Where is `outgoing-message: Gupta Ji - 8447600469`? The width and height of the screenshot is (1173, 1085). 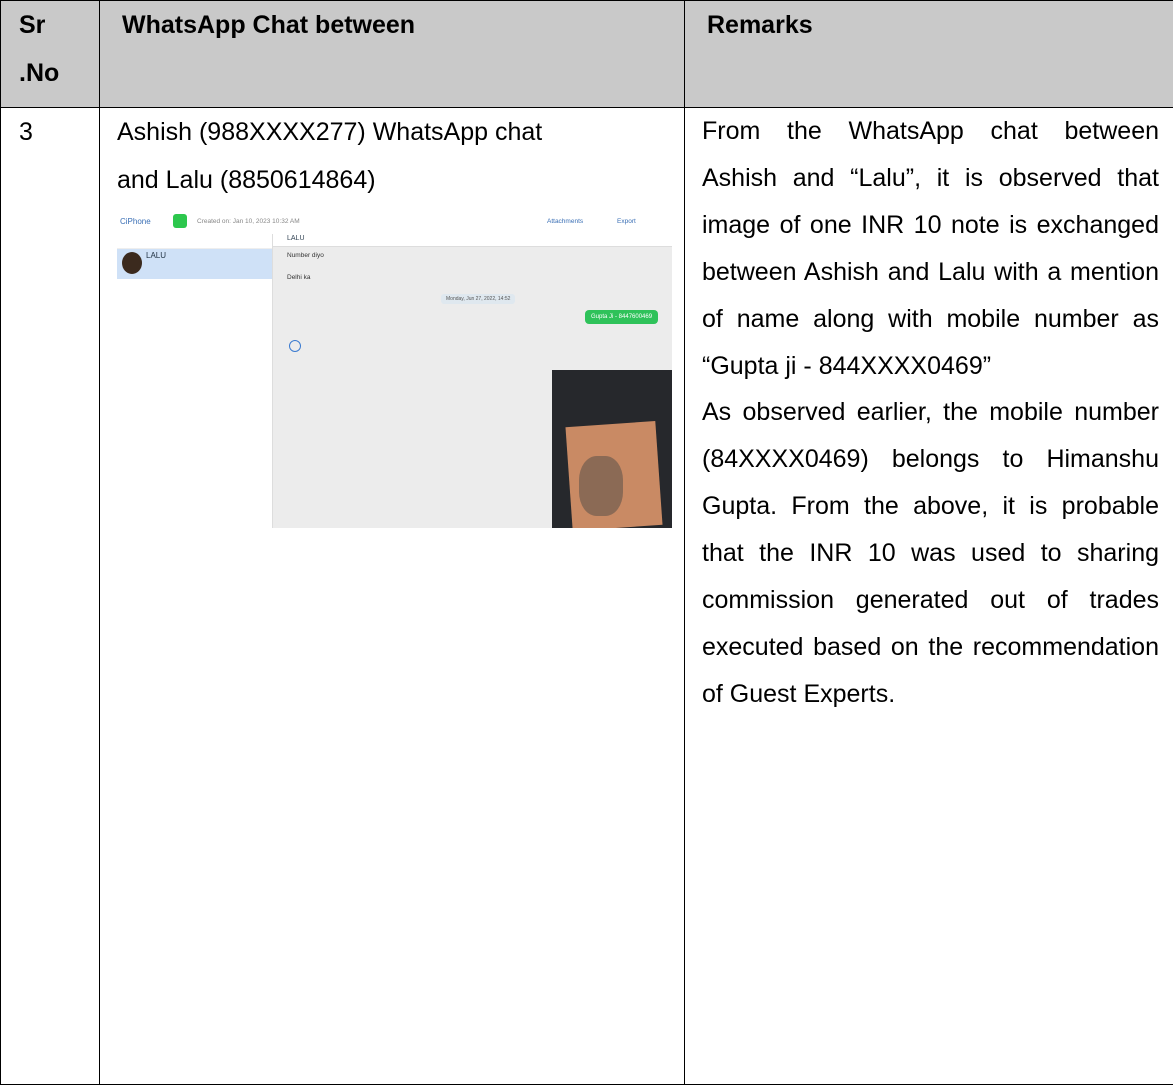
outgoing-message: Gupta Ji - 8447600469 is located at coordinates (621, 317).